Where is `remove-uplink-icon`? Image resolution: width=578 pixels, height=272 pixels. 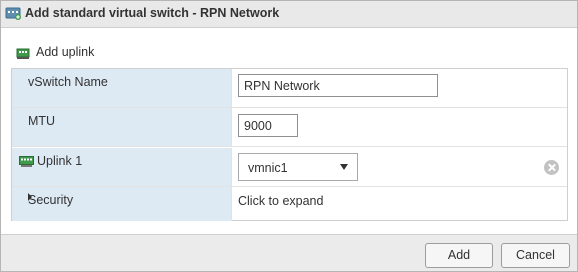
remove-uplink-icon is located at coordinates (551, 167).